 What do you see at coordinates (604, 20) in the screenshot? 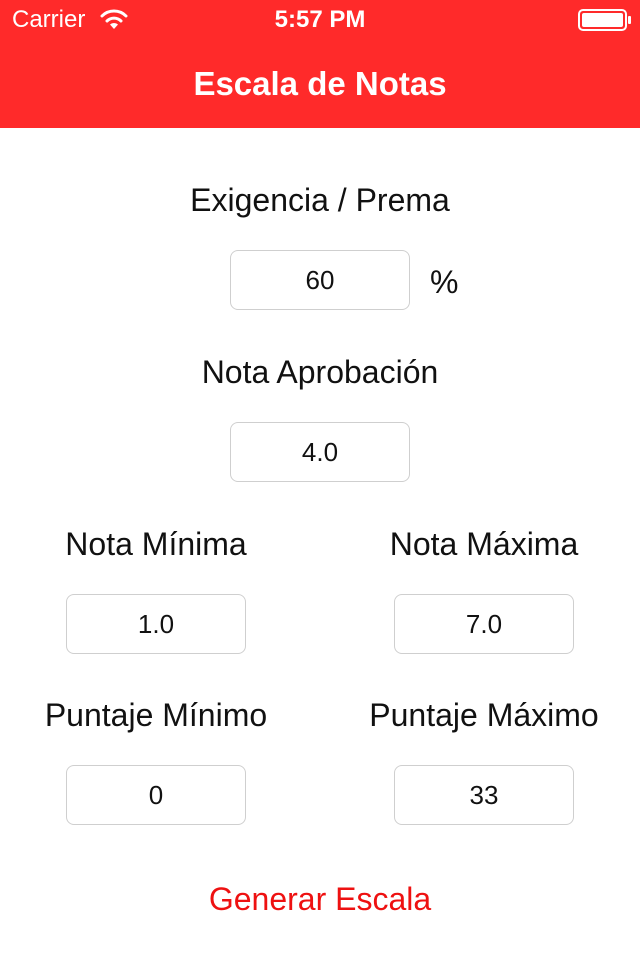
I see `battery-icon` at bounding box center [604, 20].